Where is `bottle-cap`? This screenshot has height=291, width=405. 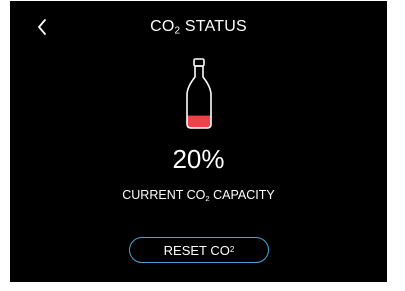
bottle-cap is located at coordinates (199, 62).